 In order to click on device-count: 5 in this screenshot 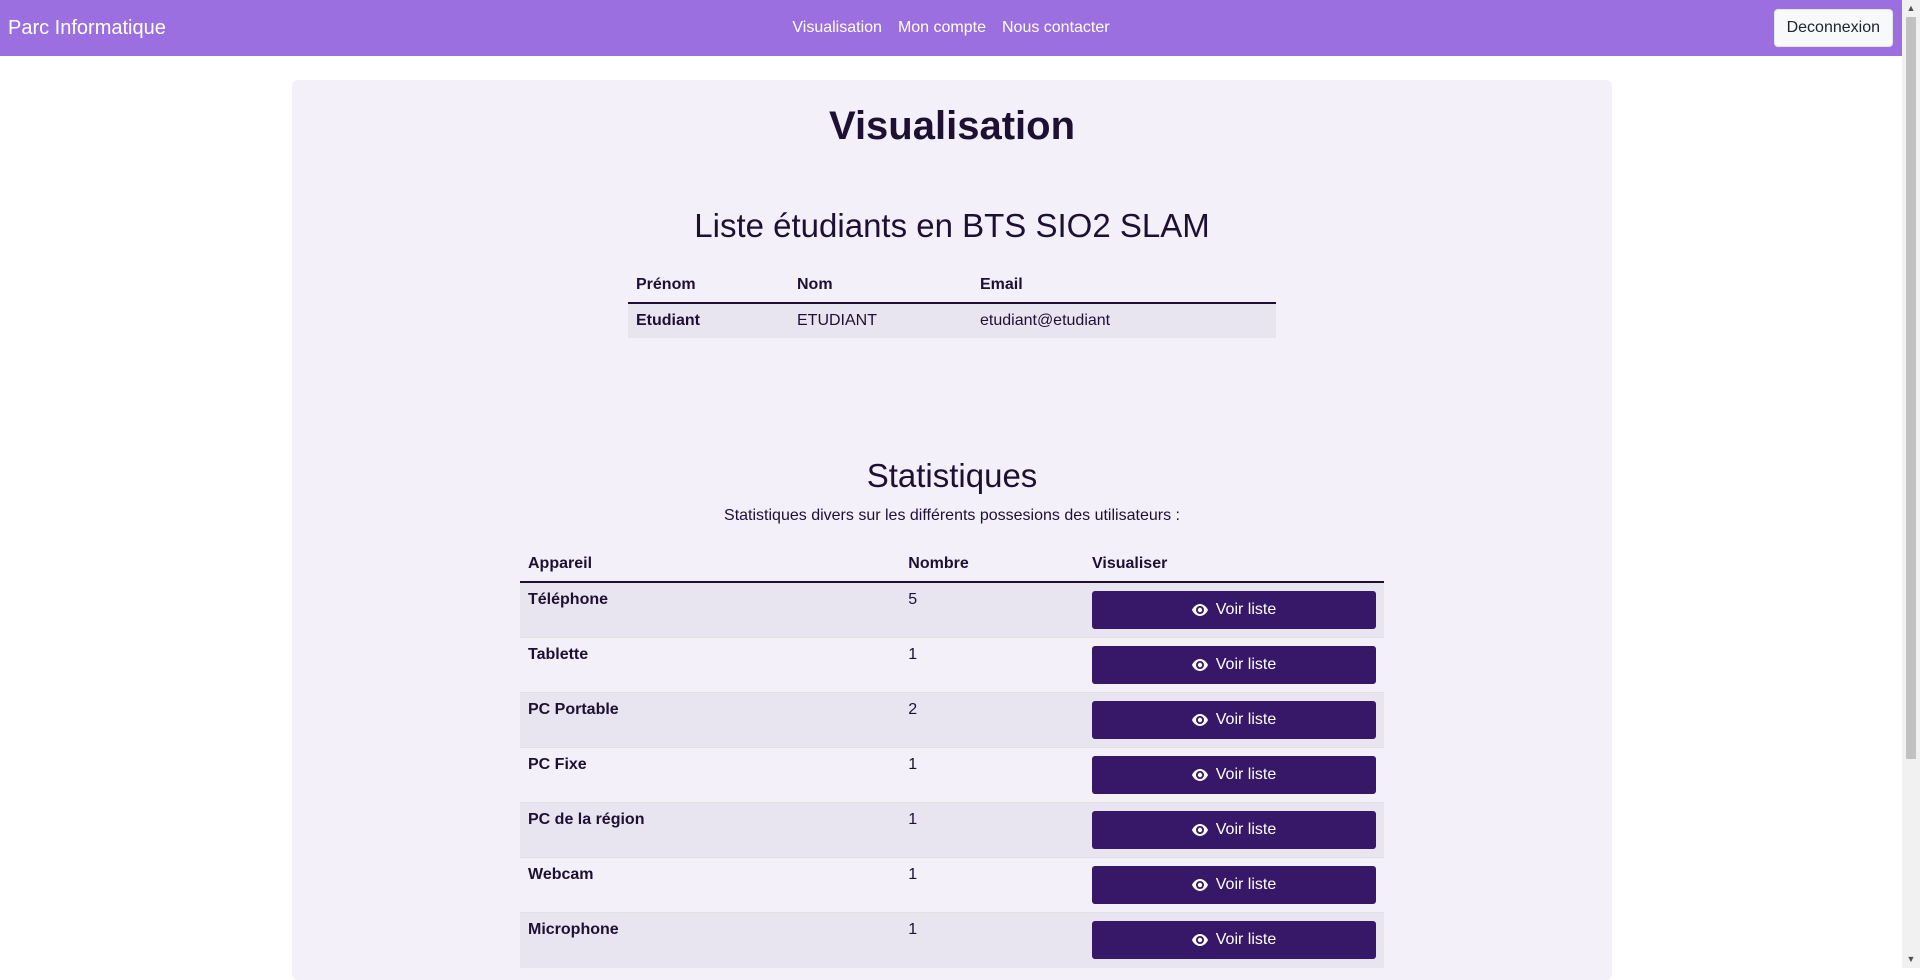, I will do `click(913, 599)`.